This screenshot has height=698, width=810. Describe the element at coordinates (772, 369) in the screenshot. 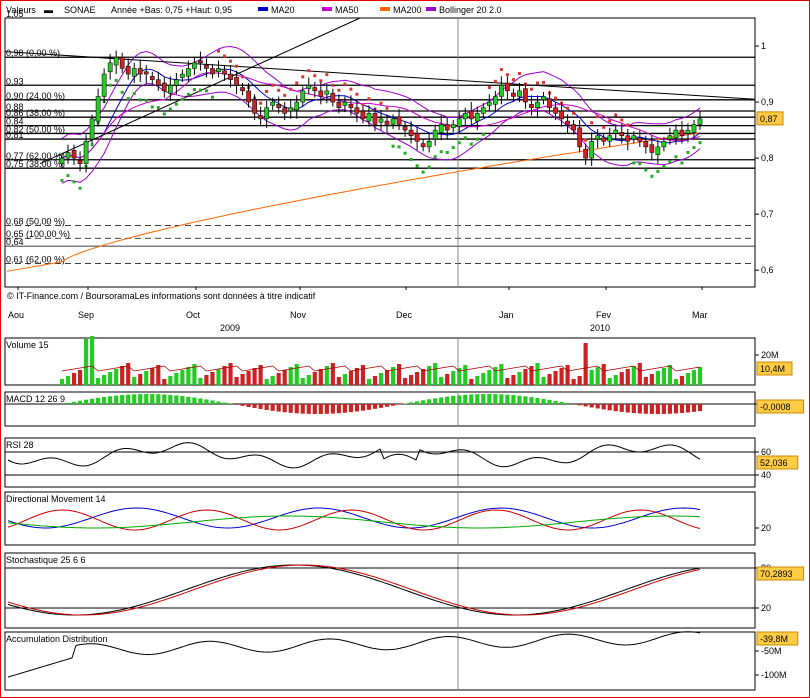

I see `volume-last-value: 10,4M` at that location.